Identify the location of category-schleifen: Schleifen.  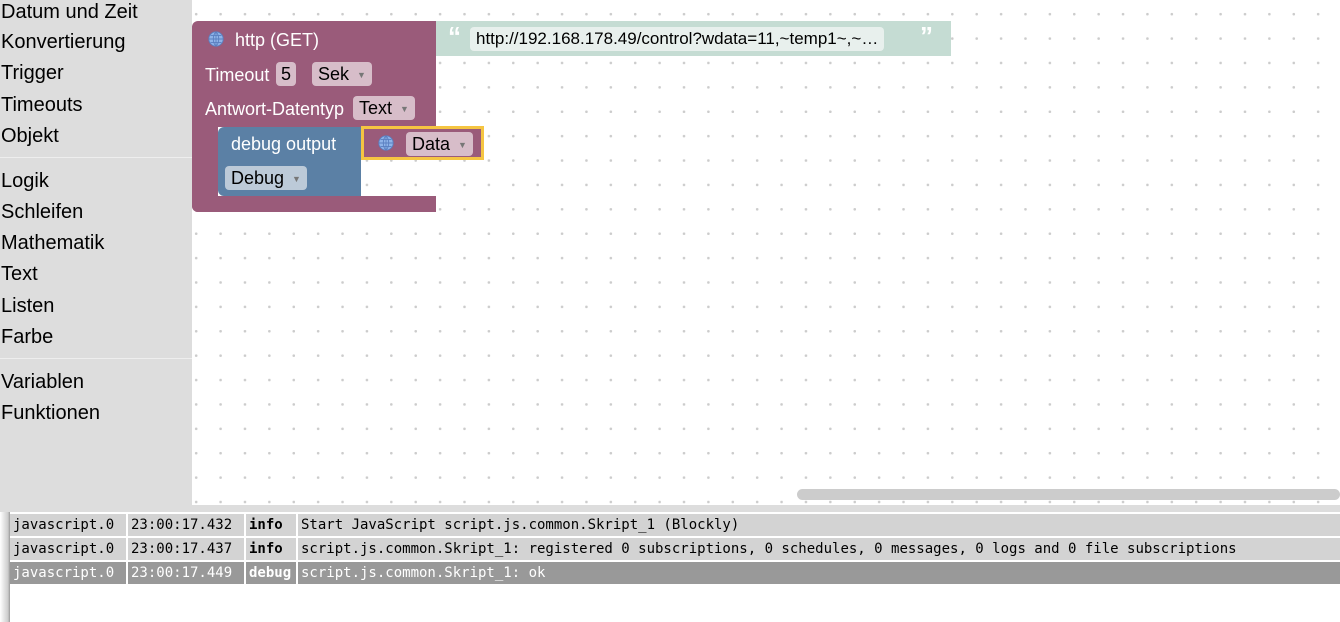
(42, 212).